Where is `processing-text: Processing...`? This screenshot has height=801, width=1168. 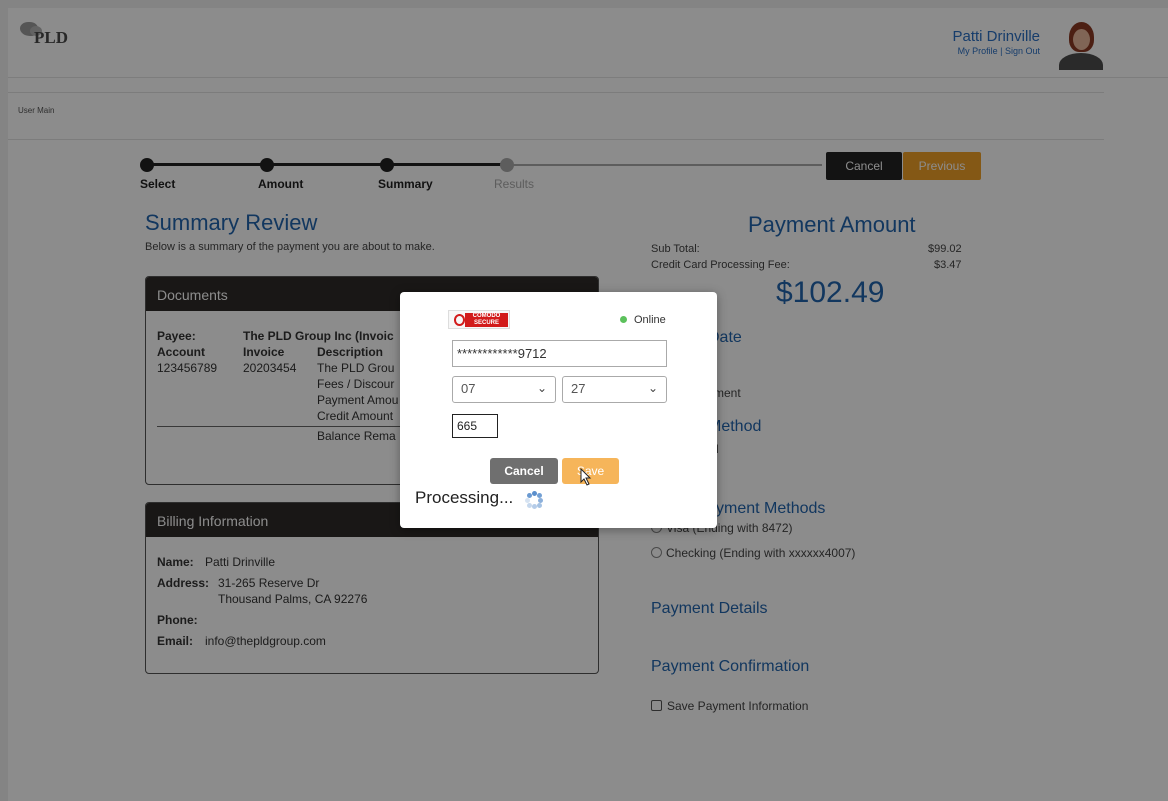
processing-text: Processing... is located at coordinates (464, 497).